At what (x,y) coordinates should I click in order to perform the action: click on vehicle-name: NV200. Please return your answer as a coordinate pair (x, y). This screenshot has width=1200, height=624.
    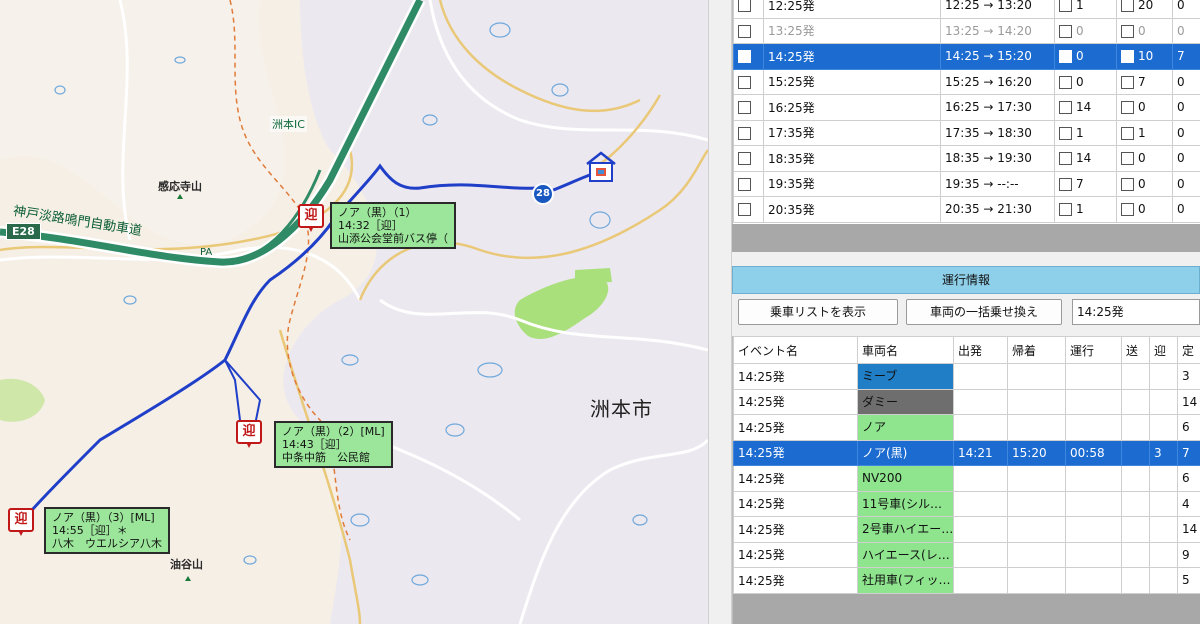
    Looking at the image, I should click on (905, 478).